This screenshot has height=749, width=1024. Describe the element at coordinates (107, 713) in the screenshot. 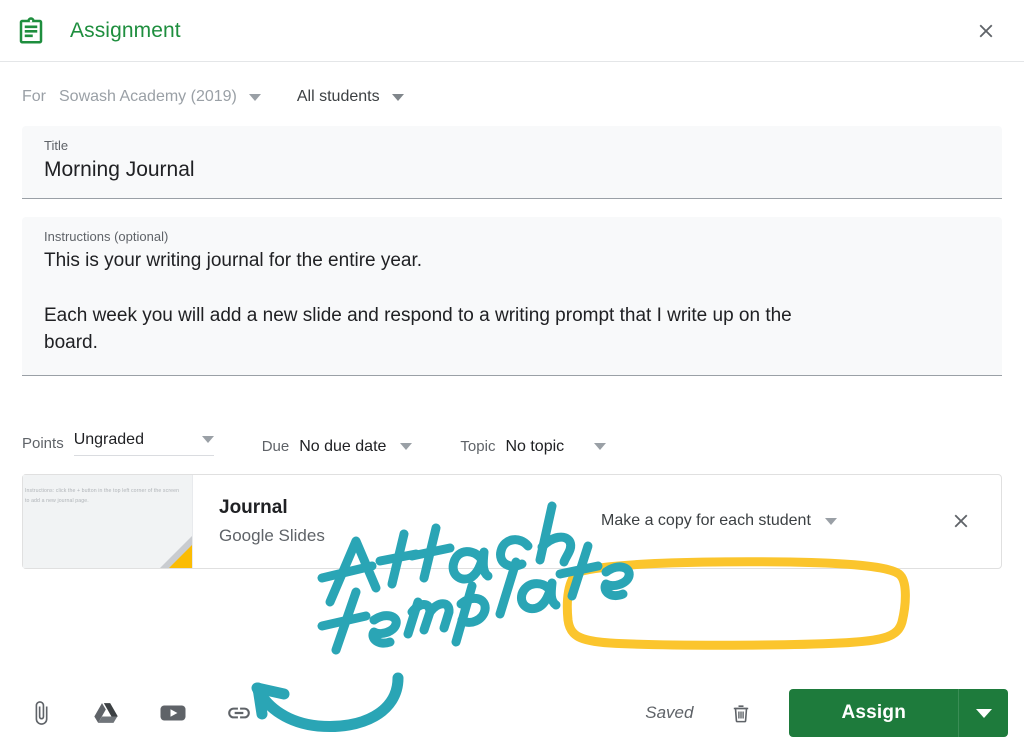

I see `google-drive-icon` at that location.